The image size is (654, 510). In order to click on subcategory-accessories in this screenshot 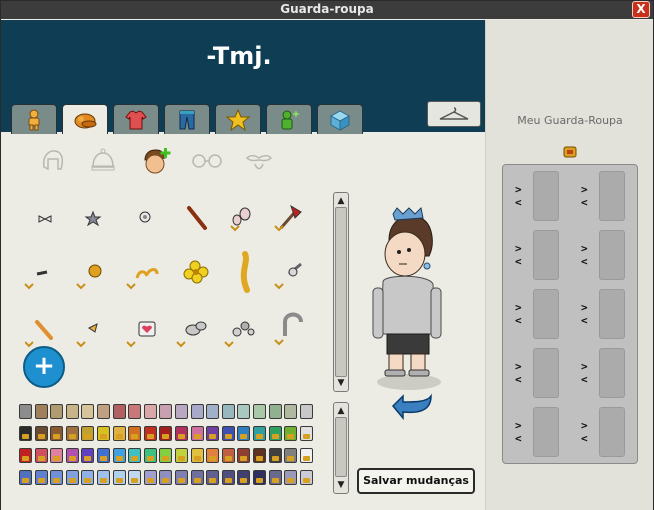, I will do `click(157, 161)`.